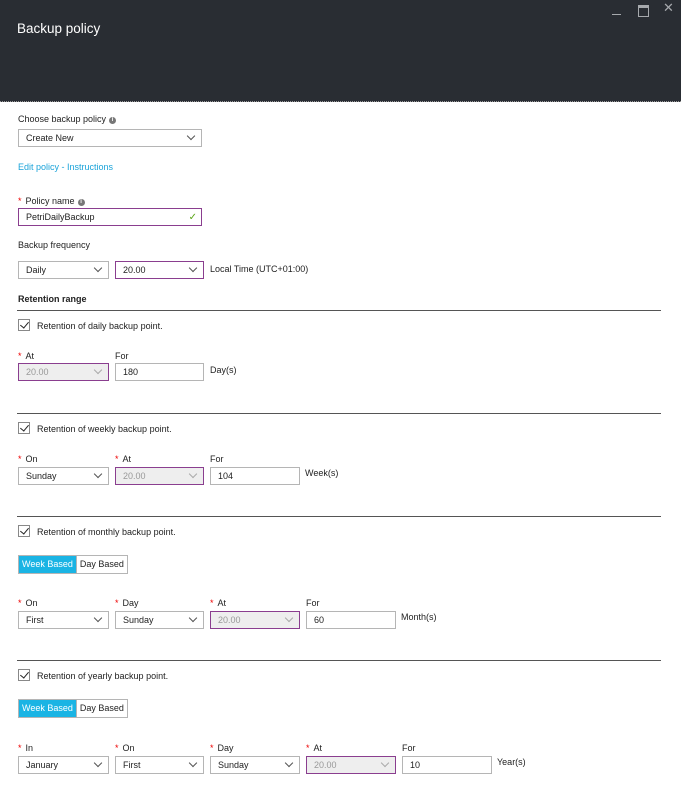 The image size is (681, 788). What do you see at coordinates (47, 708) in the screenshot?
I see `yearly-week-based-option: Week Based` at bounding box center [47, 708].